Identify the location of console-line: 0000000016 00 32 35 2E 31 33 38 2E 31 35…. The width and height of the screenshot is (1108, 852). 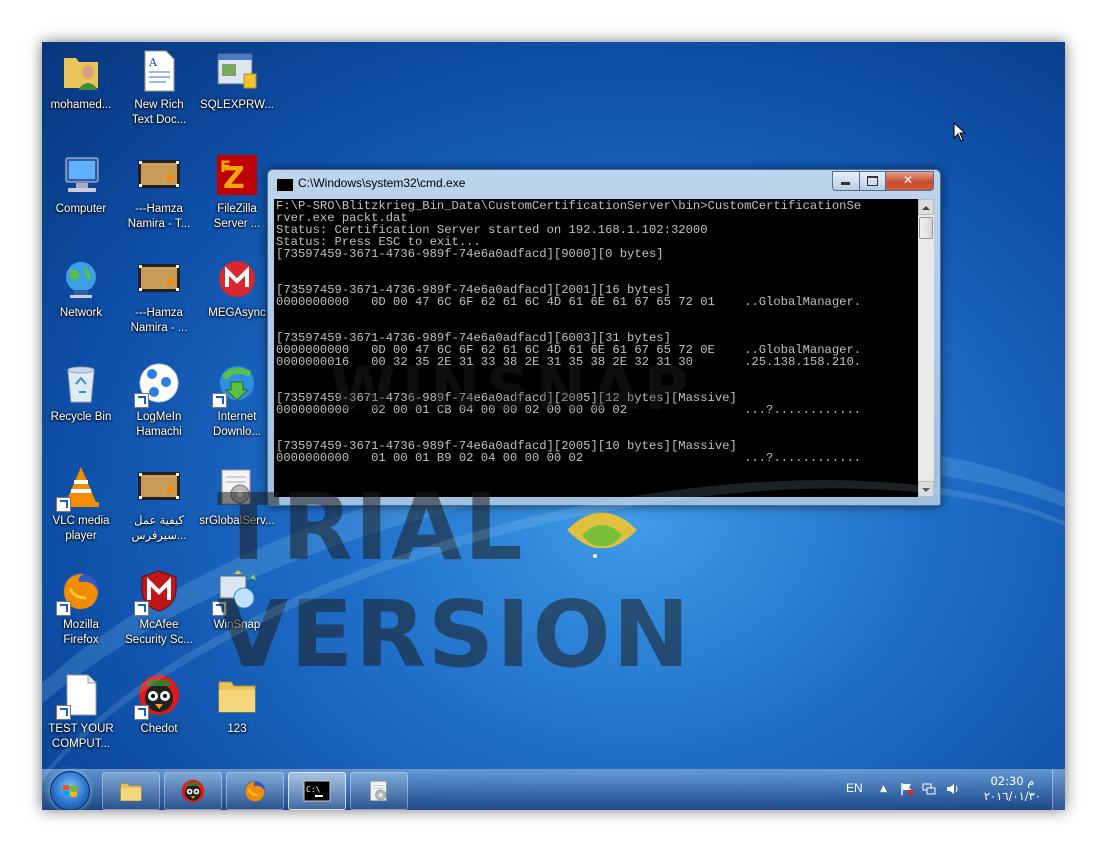
(569, 362).